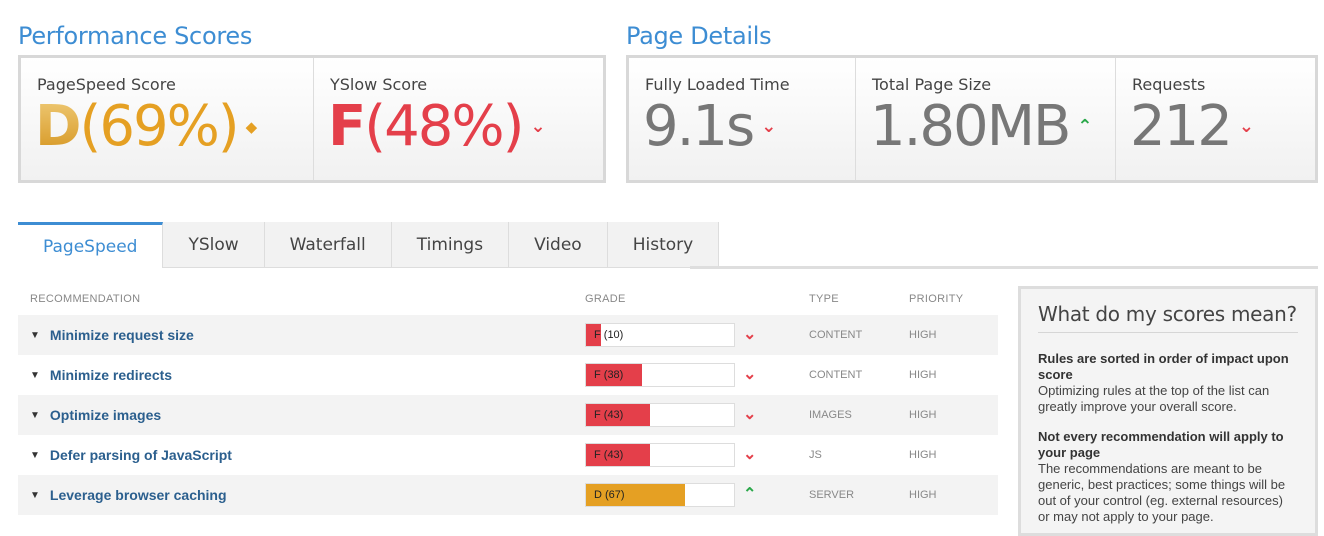 Image resolution: width=1324 pixels, height=536 pixels. I want to click on diamond-icon: ◆, so click(251, 126).